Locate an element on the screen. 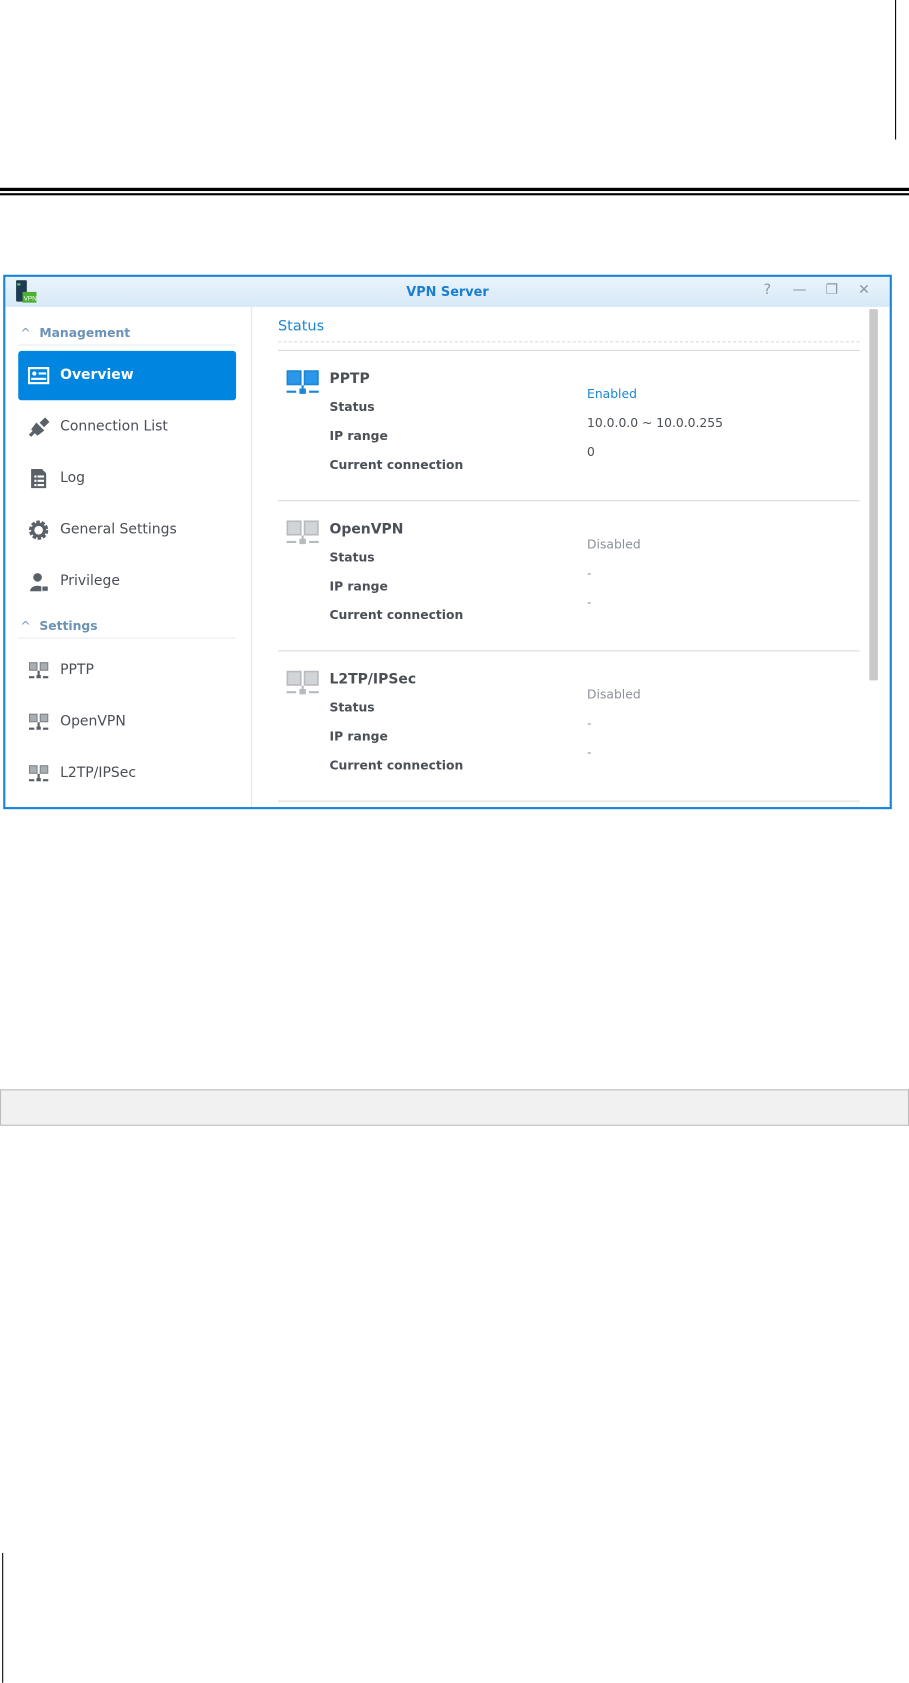 The width and height of the screenshot is (909, 1683). sidebar-item-label: PPTP is located at coordinates (77, 670).